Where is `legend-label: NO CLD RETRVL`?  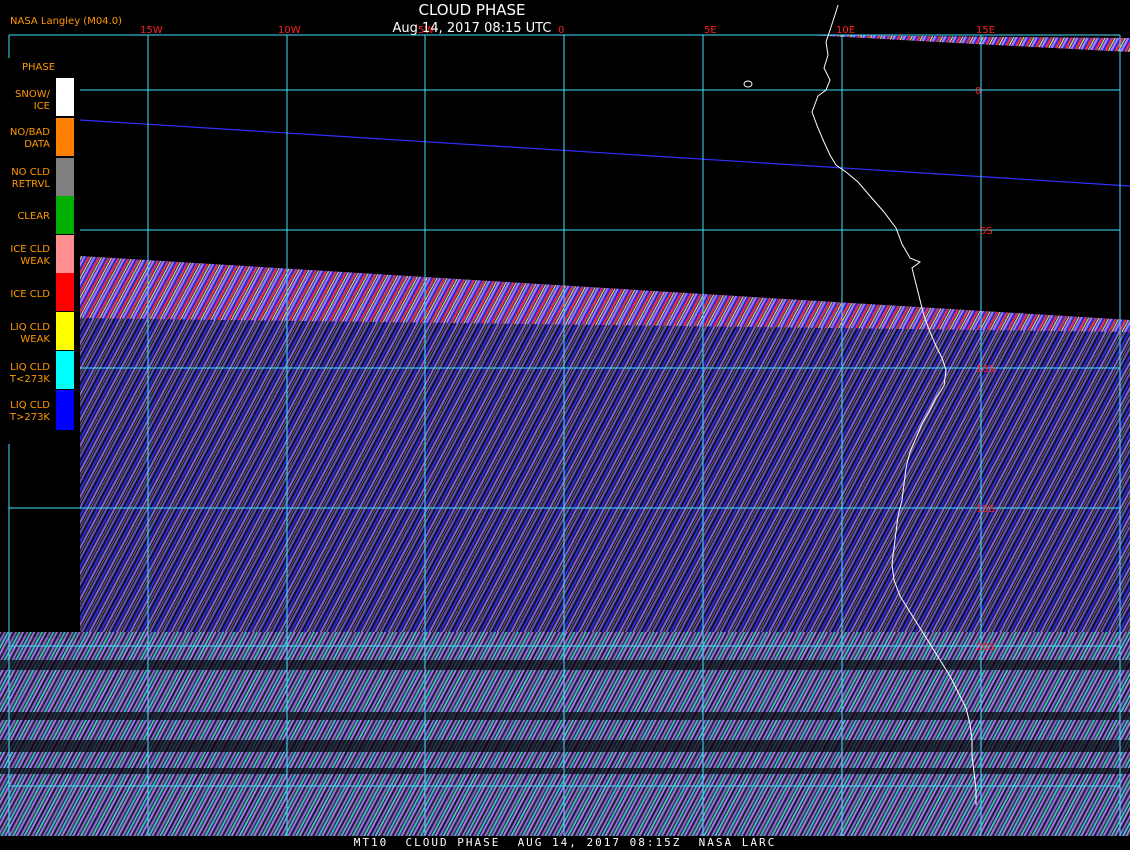
legend-label: NO CLD RETRVL is located at coordinates (30, 178).